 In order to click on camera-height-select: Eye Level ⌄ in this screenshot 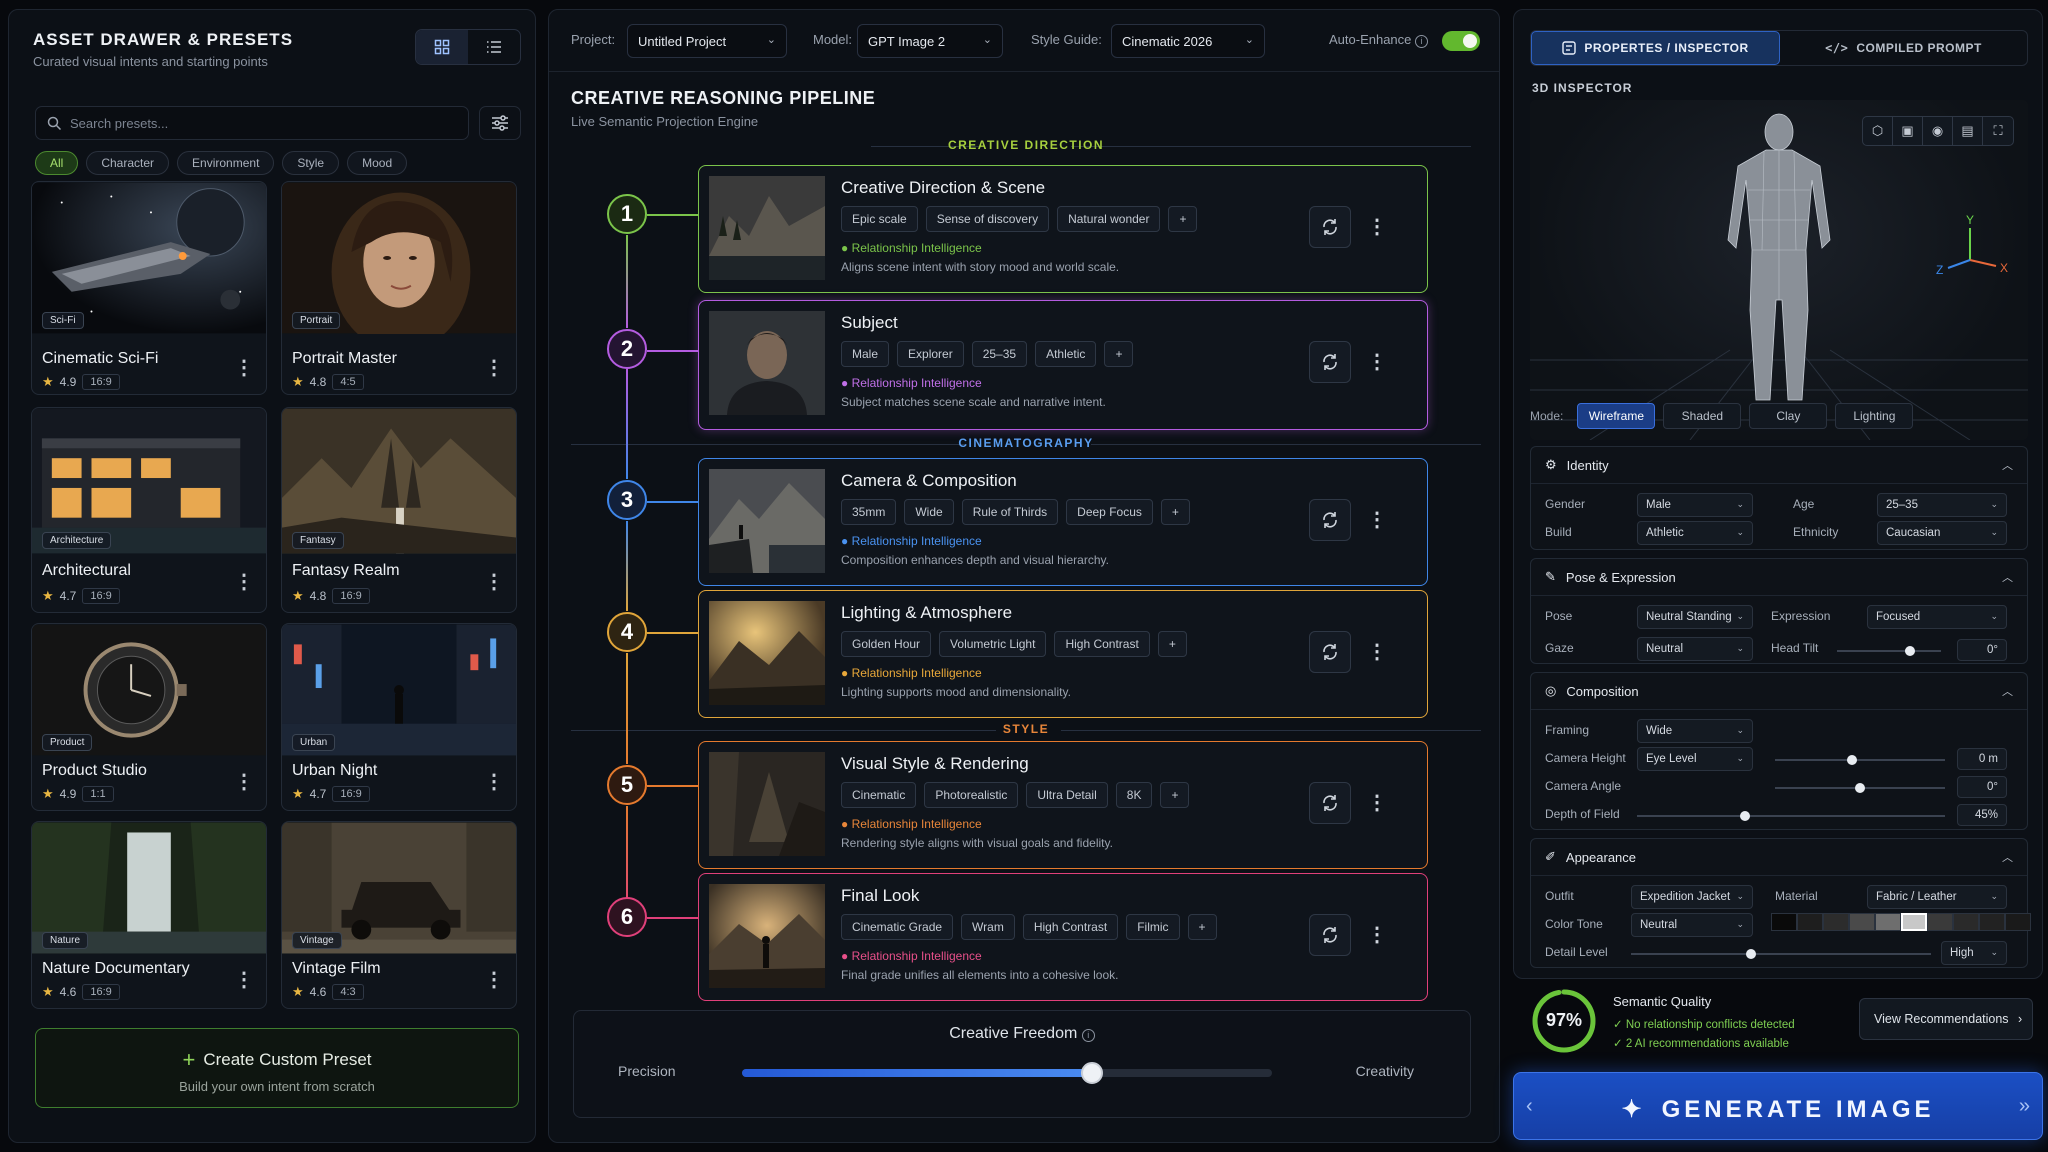, I will do `click(1695, 759)`.